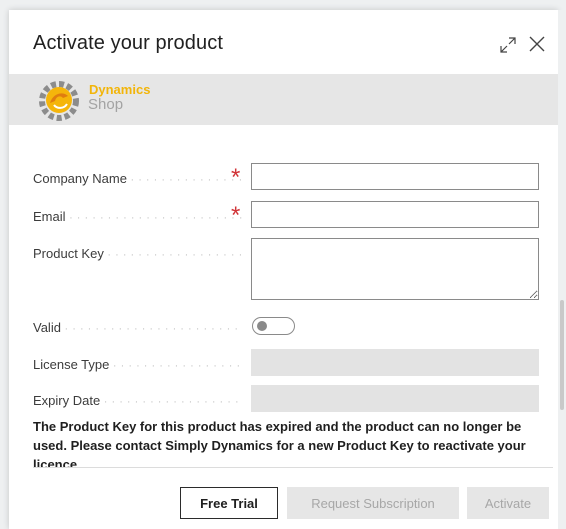 The width and height of the screenshot is (566, 529). I want to click on company-name-label: Company Name, so click(138, 178).